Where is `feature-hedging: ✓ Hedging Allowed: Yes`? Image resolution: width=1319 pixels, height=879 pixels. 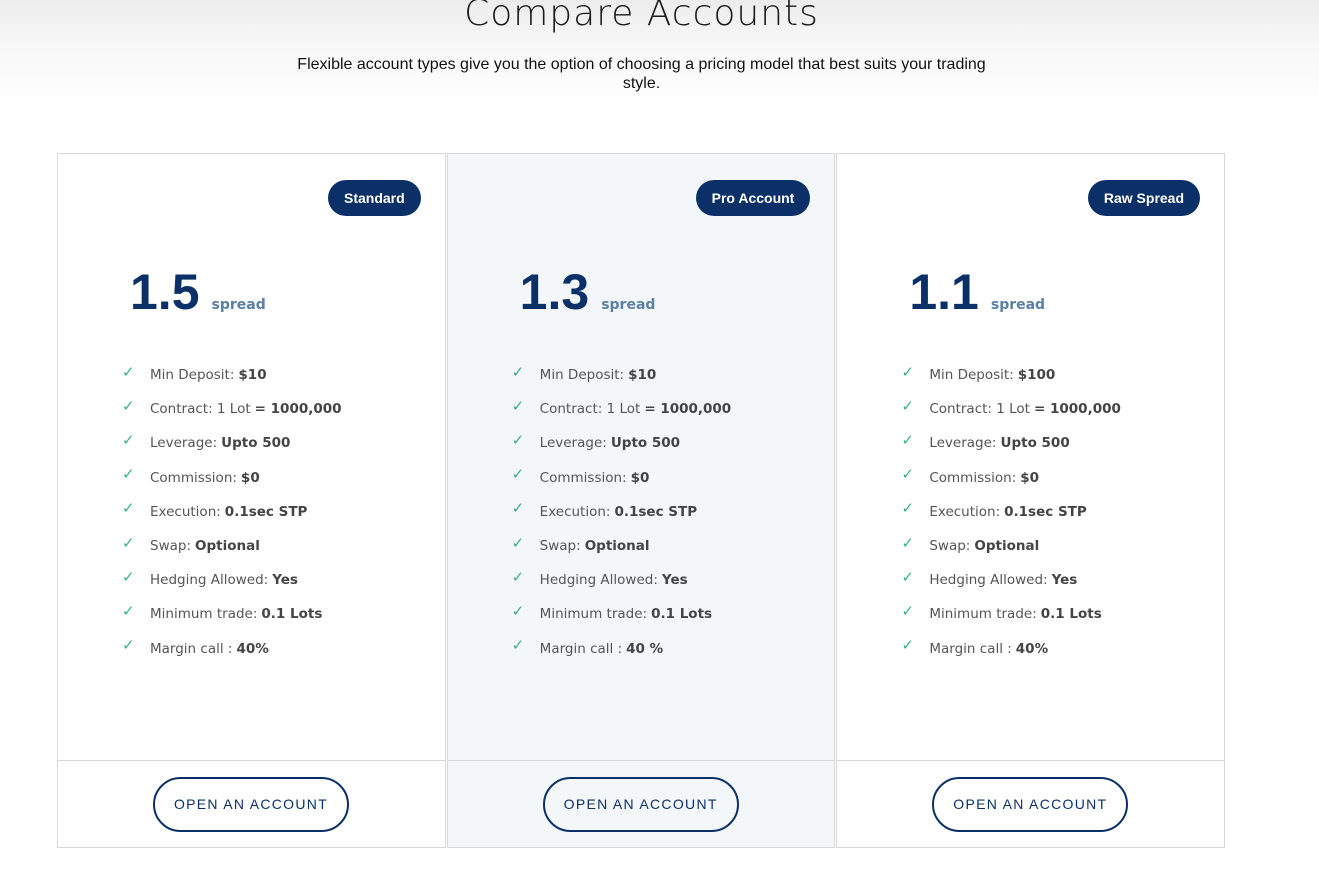 feature-hedging: ✓ Hedging Allowed: Yes is located at coordinates (622, 580).